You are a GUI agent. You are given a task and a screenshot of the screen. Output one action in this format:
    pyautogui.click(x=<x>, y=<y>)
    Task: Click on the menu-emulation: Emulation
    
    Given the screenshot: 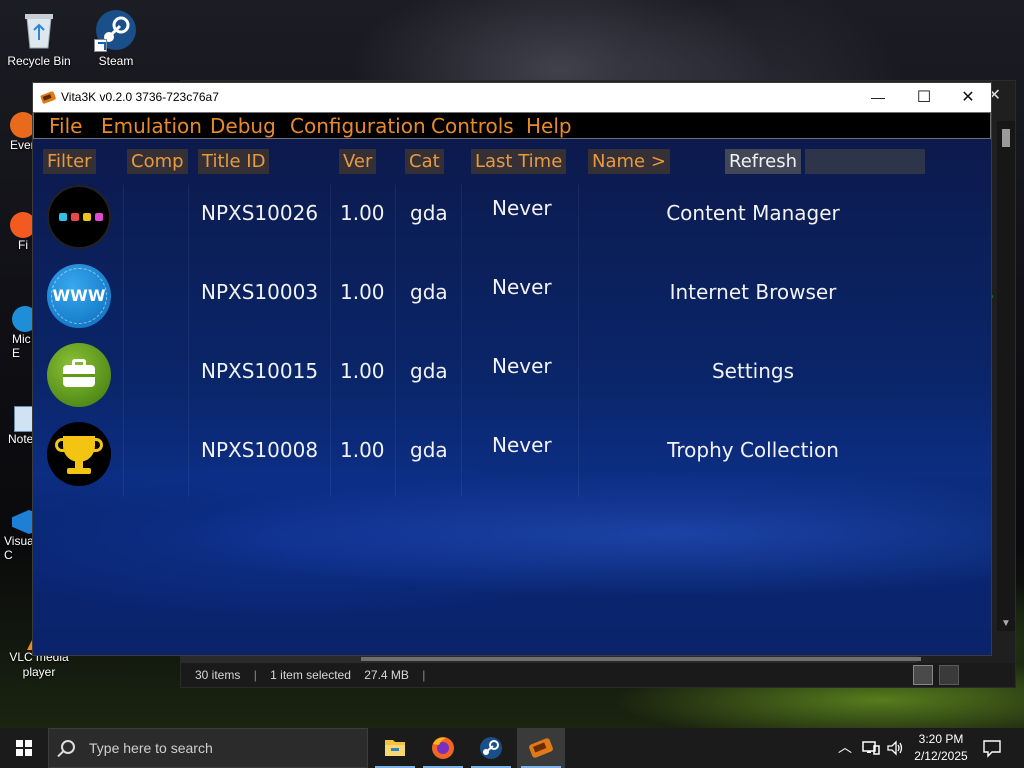 What is the action you would take?
    pyautogui.click(x=151, y=126)
    